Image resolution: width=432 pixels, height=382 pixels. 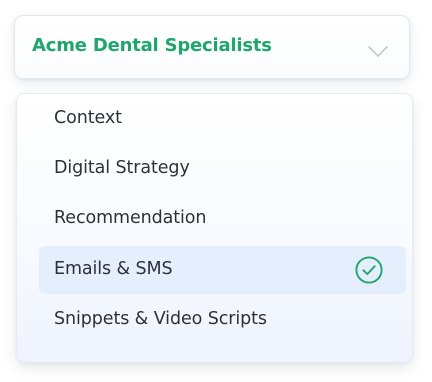 I want to click on menu-item-label: Recommendation, so click(x=130, y=218).